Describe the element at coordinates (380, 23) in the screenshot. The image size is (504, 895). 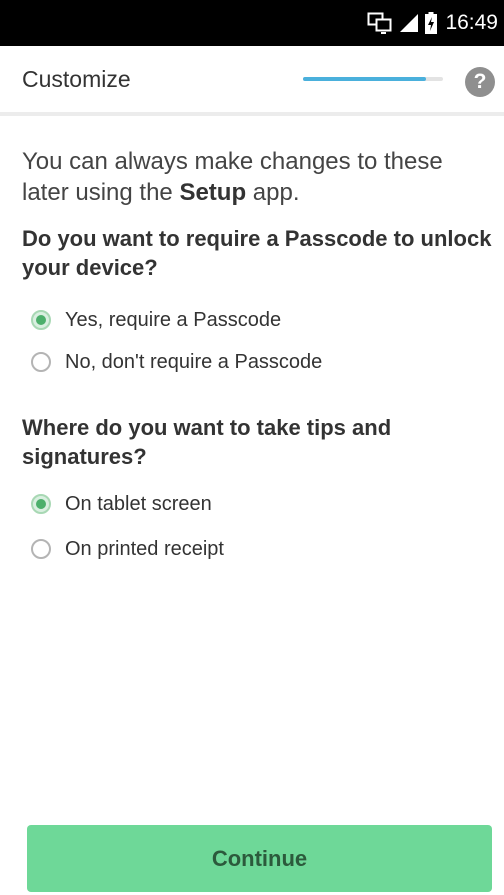
I see `screen-cast-icon` at that location.